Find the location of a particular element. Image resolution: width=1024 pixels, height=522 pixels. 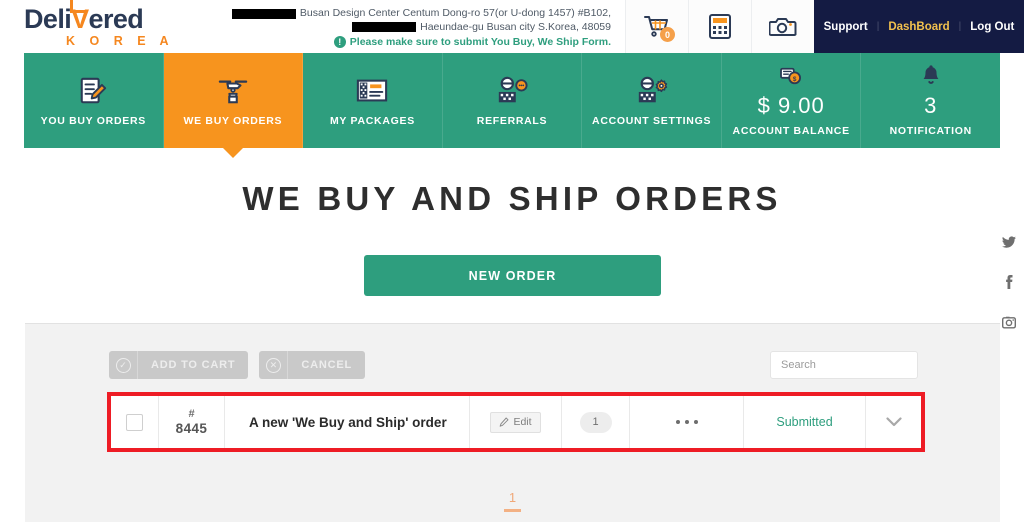

check-circle-icon: ✓ is located at coordinates (123, 365).